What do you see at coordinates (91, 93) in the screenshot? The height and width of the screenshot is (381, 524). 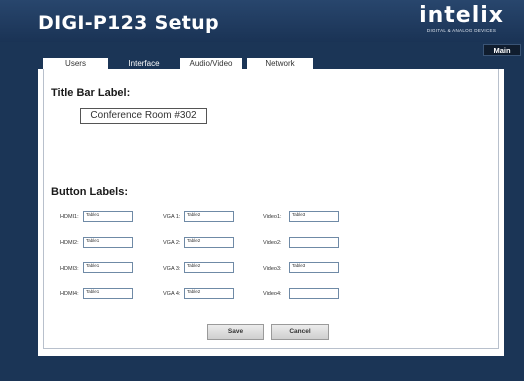 I see `title-bar-heading: Title Bar Label:` at bounding box center [91, 93].